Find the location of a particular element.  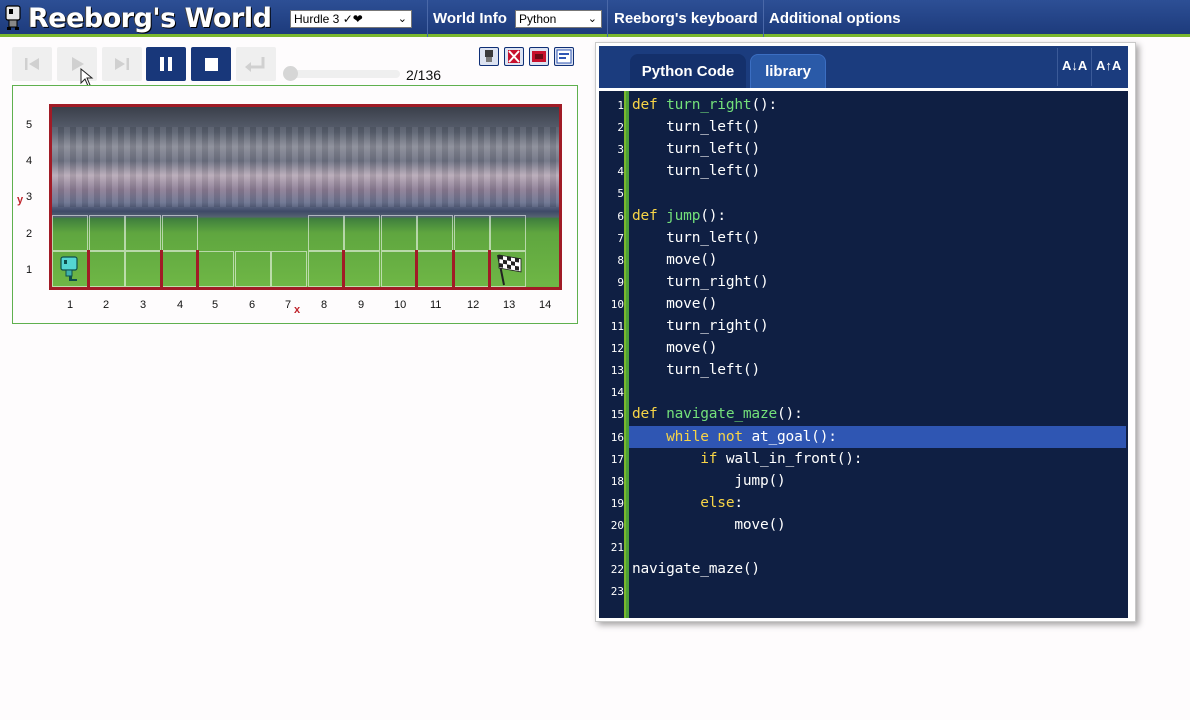

line-number: 18 is located at coordinates (617, 481).